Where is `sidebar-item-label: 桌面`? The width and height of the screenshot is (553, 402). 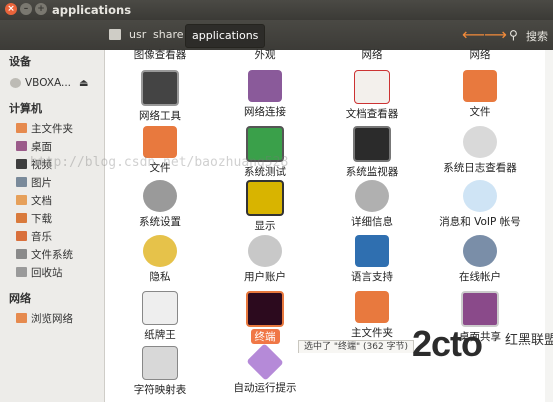 sidebar-item-label: 桌面 is located at coordinates (41, 146).